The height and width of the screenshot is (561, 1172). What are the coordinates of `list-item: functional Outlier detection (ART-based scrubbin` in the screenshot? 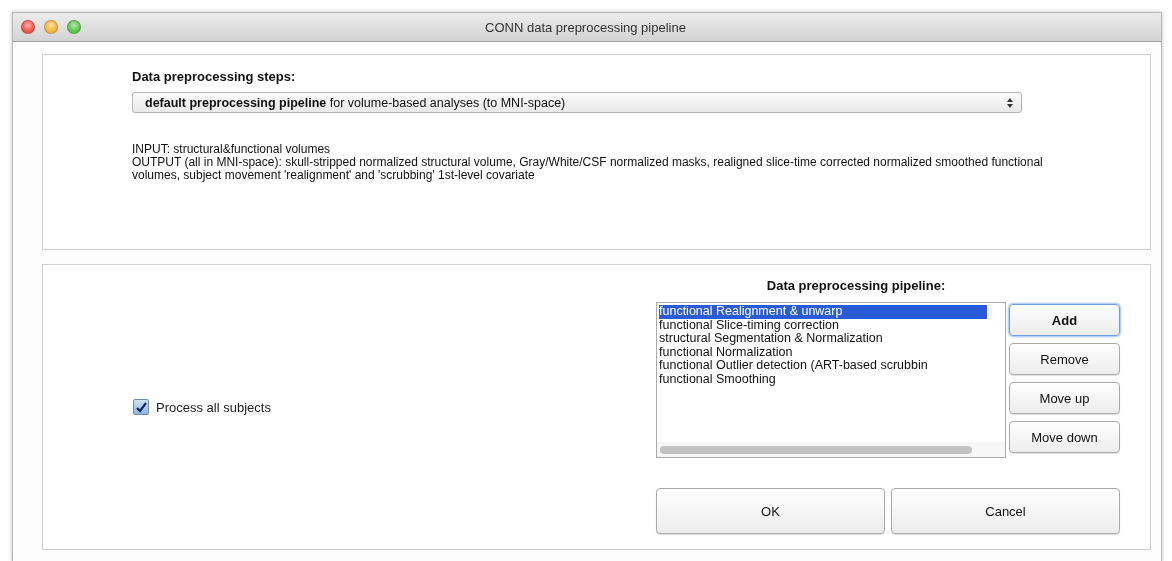 It's located at (823, 366).